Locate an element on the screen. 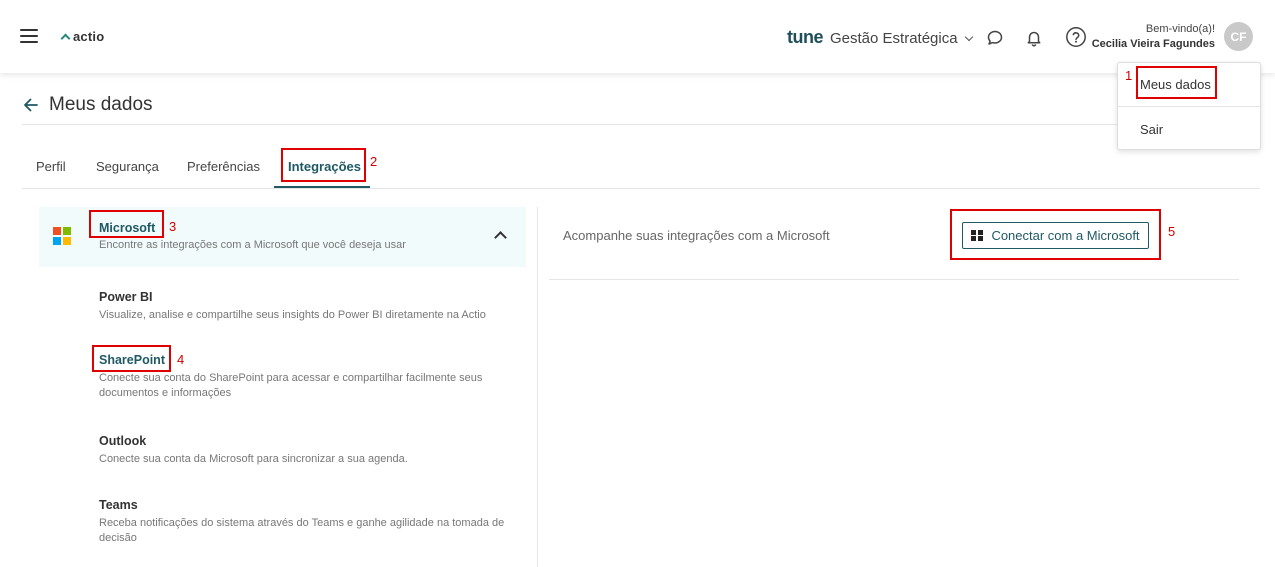 Image resolution: width=1275 pixels, height=567 pixels. actio-logo: actio is located at coordinates (82, 36).